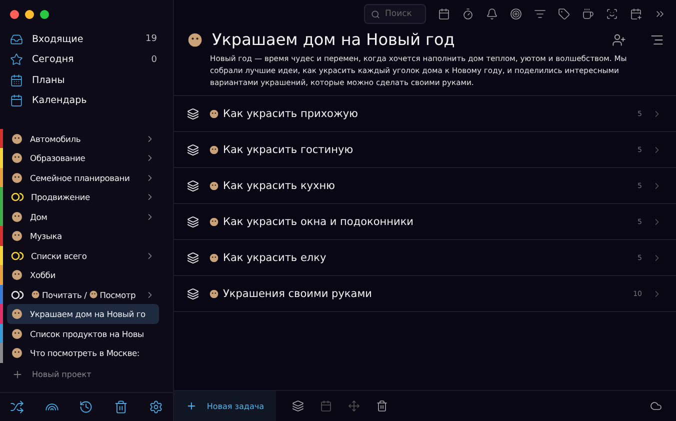  What do you see at coordinates (291, 114) in the screenshot?
I see `section-title: Как украсить прихожую` at bounding box center [291, 114].